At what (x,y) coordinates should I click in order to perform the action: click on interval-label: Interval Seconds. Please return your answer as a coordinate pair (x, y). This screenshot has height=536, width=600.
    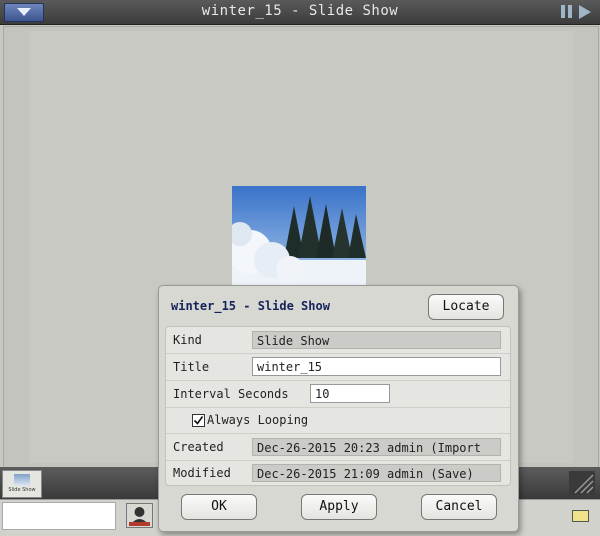
    Looking at the image, I should click on (231, 394).